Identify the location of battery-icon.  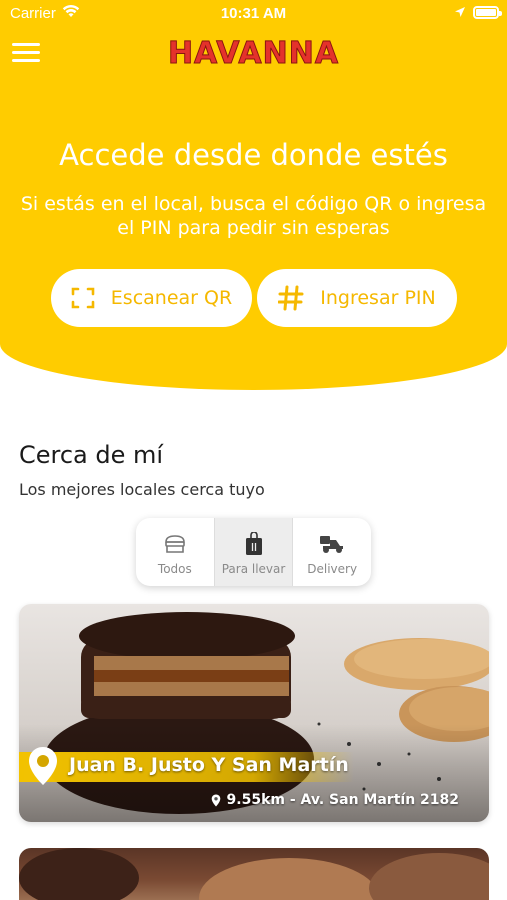
(487, 12).